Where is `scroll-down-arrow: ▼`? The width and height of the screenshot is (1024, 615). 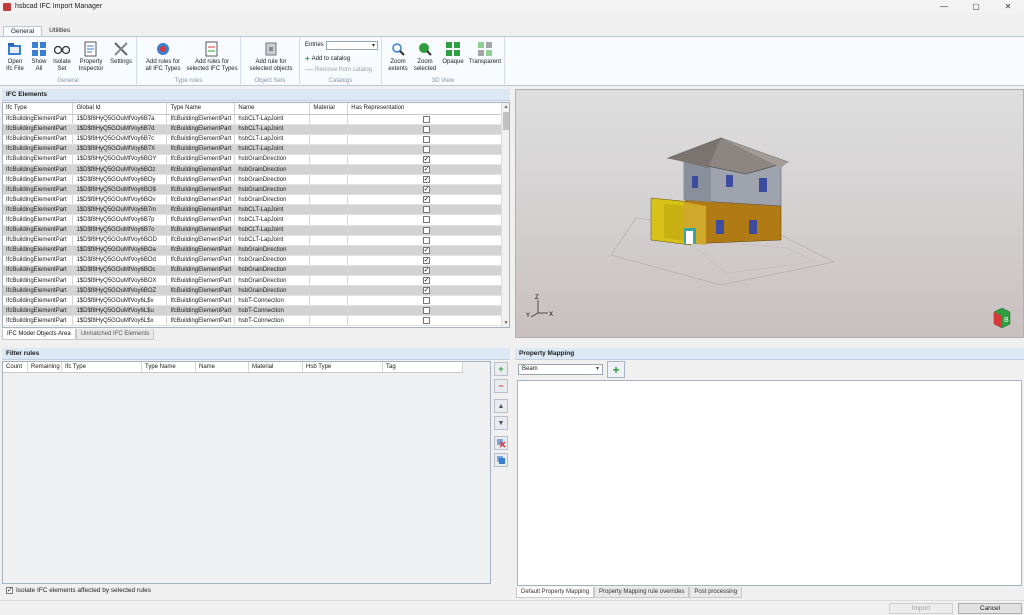 scroll-down-arrow: ▼ is located at coordinates (505, 323).